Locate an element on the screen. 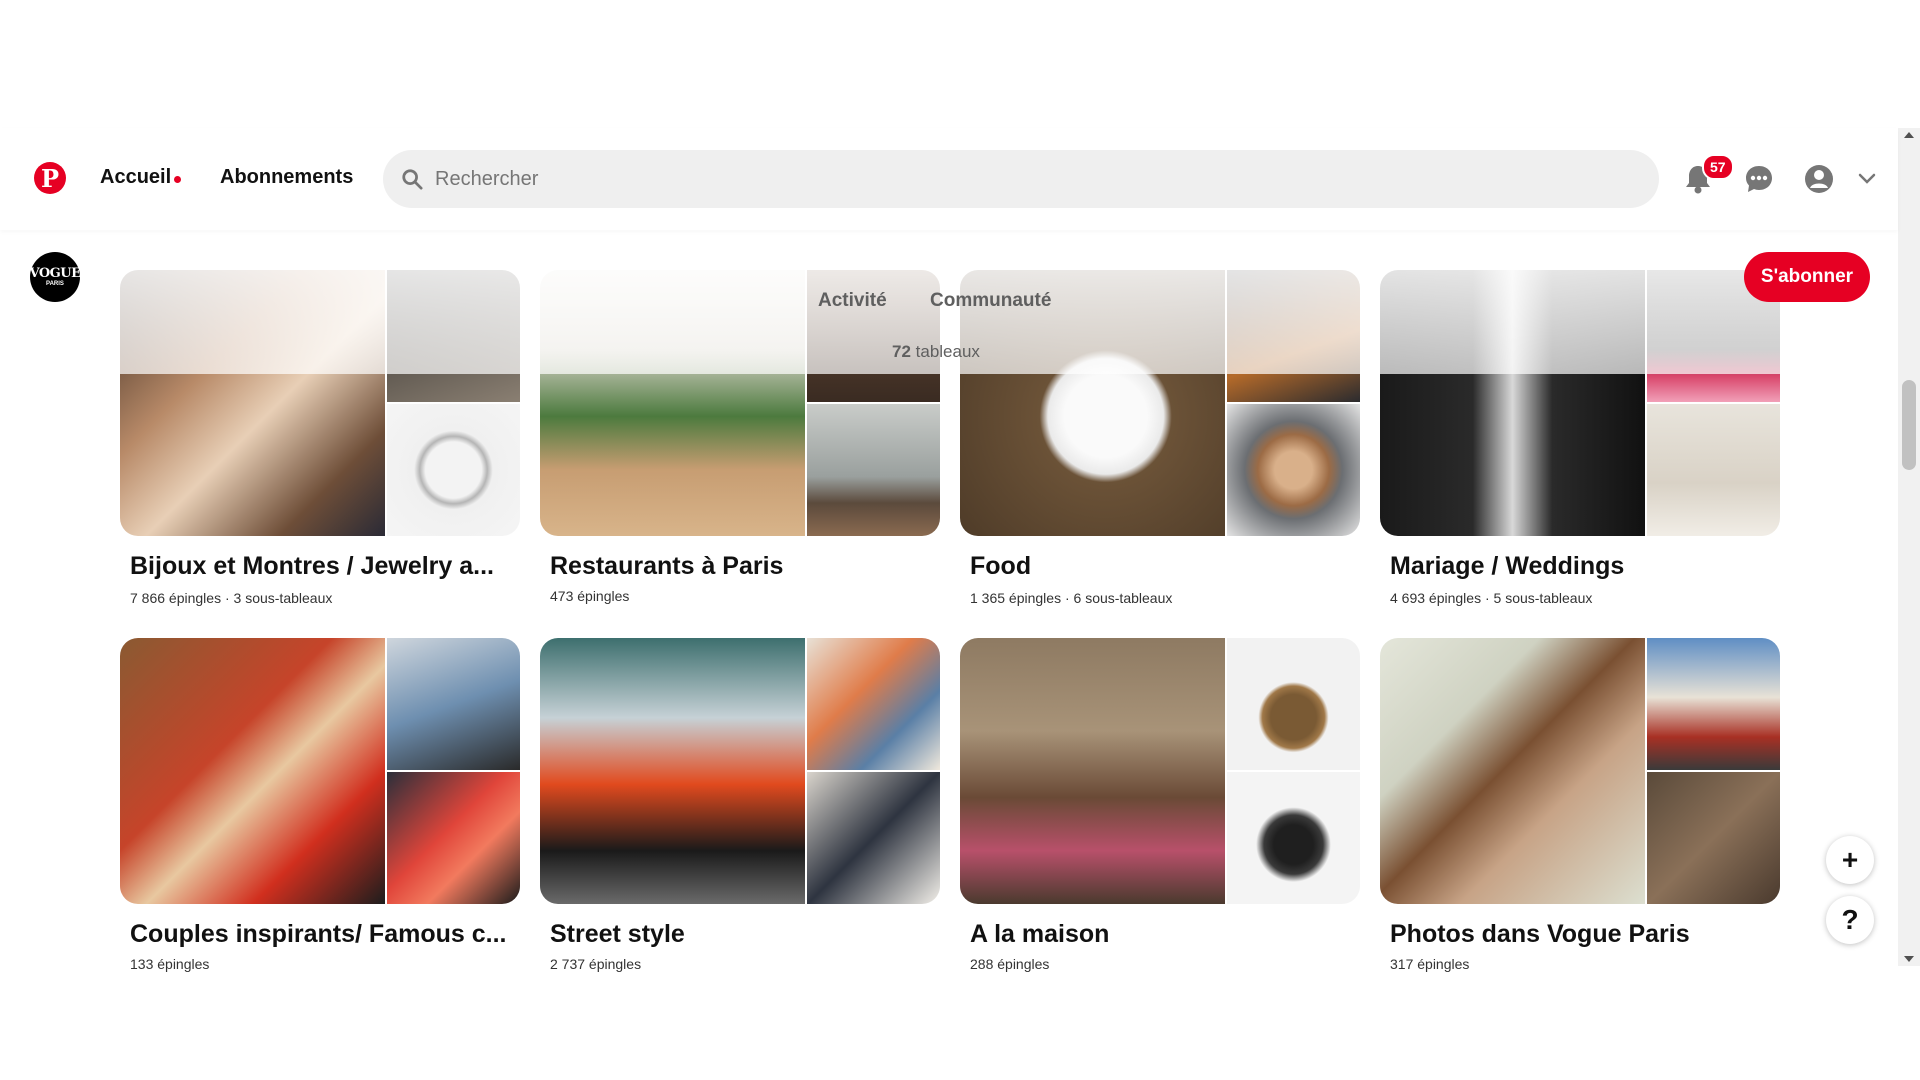  pinterest-logo-icon: P is located at coordinates (50, 178).